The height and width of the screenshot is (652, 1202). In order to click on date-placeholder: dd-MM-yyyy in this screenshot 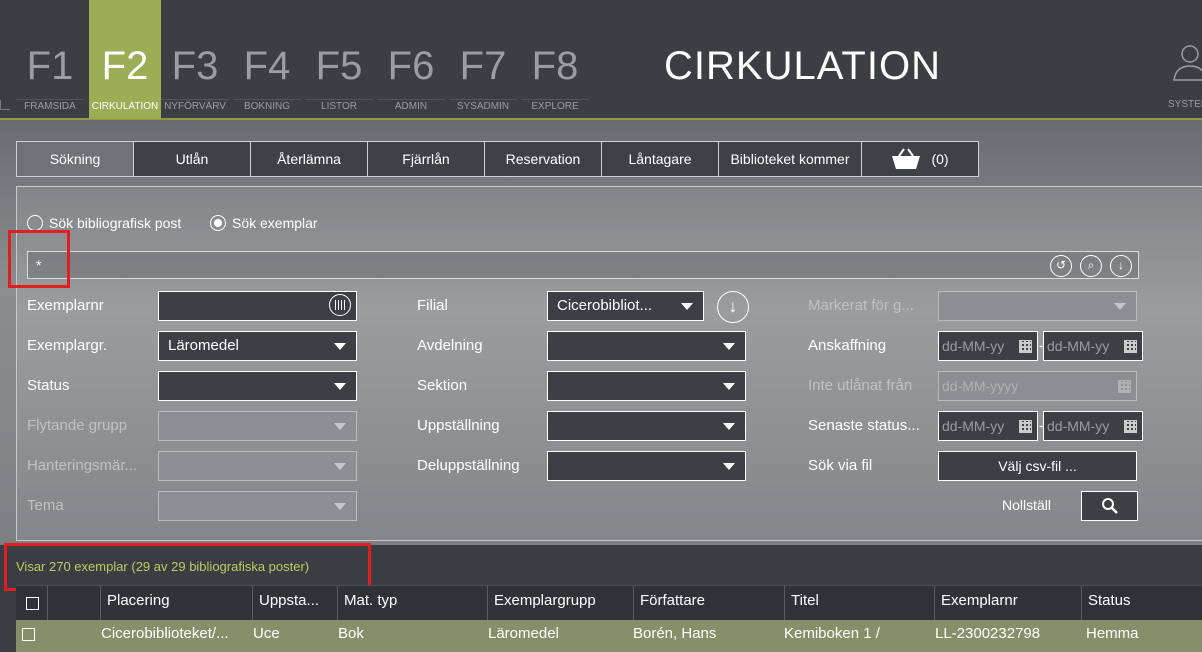, I will do `click(980, 386)`.